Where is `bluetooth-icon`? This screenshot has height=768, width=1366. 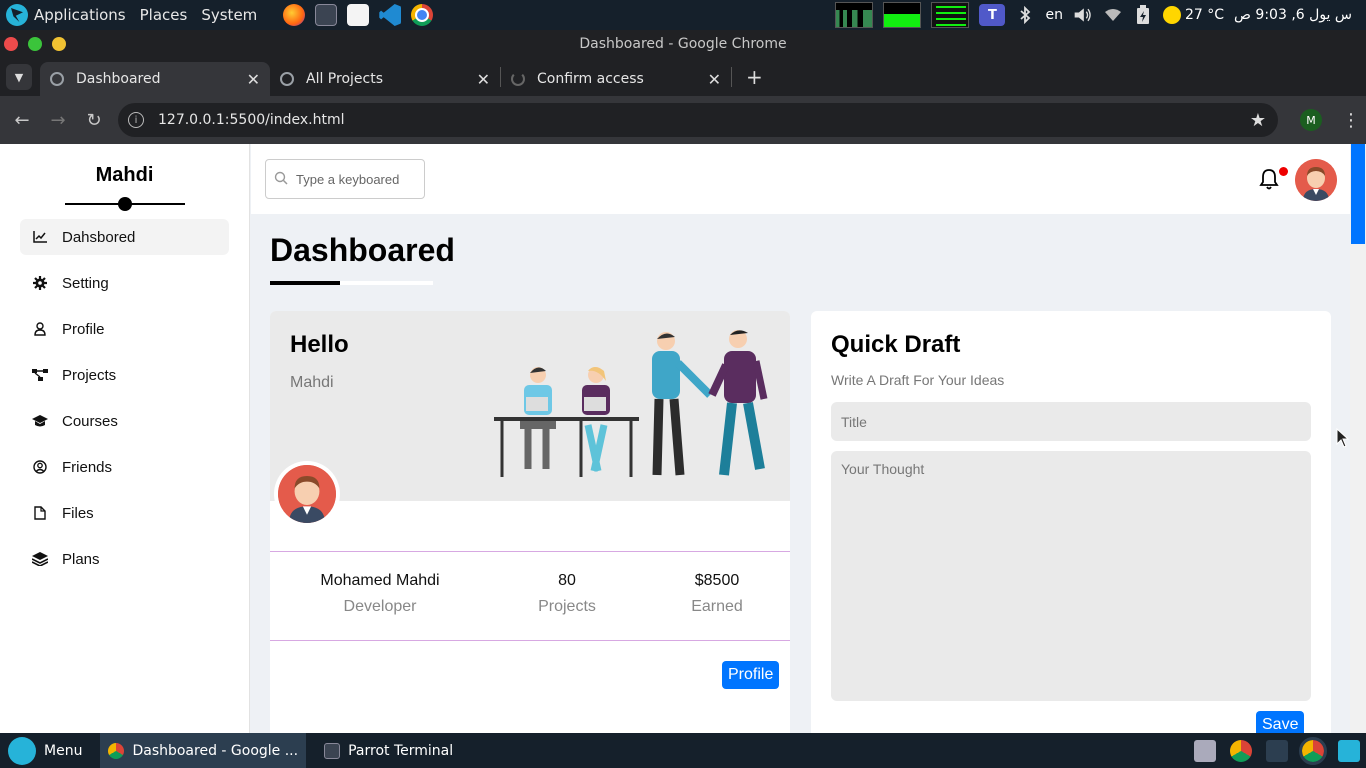 bluetooth-icon is located at coordinates (1025, 15).